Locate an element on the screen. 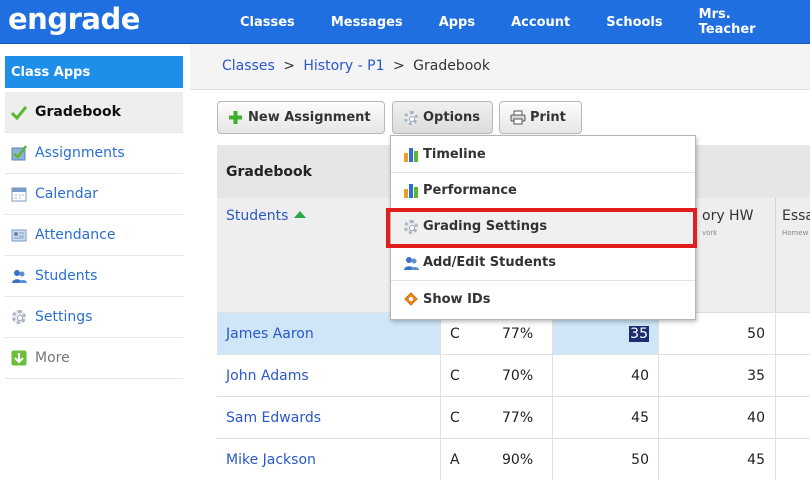 The width and height of the screenshot is (810, 481). sidebar-item-gradebook: Gradebook is located at coordinates (94, 112).